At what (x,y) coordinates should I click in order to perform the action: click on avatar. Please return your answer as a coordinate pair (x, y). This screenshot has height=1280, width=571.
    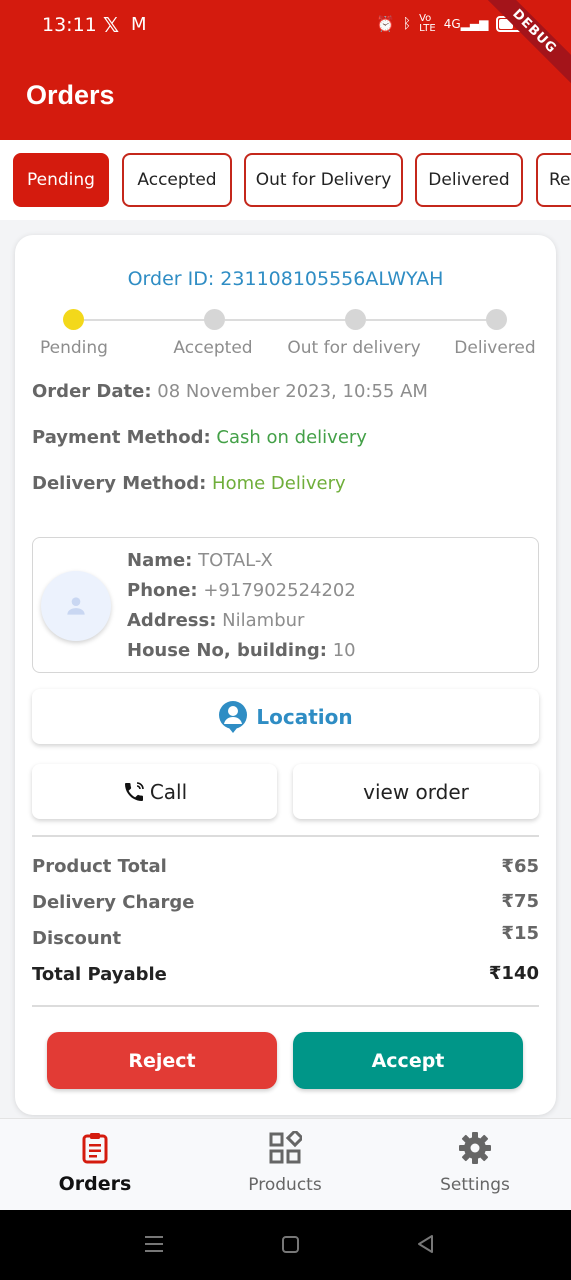
    Looking at the image, I should click on (76, 606).